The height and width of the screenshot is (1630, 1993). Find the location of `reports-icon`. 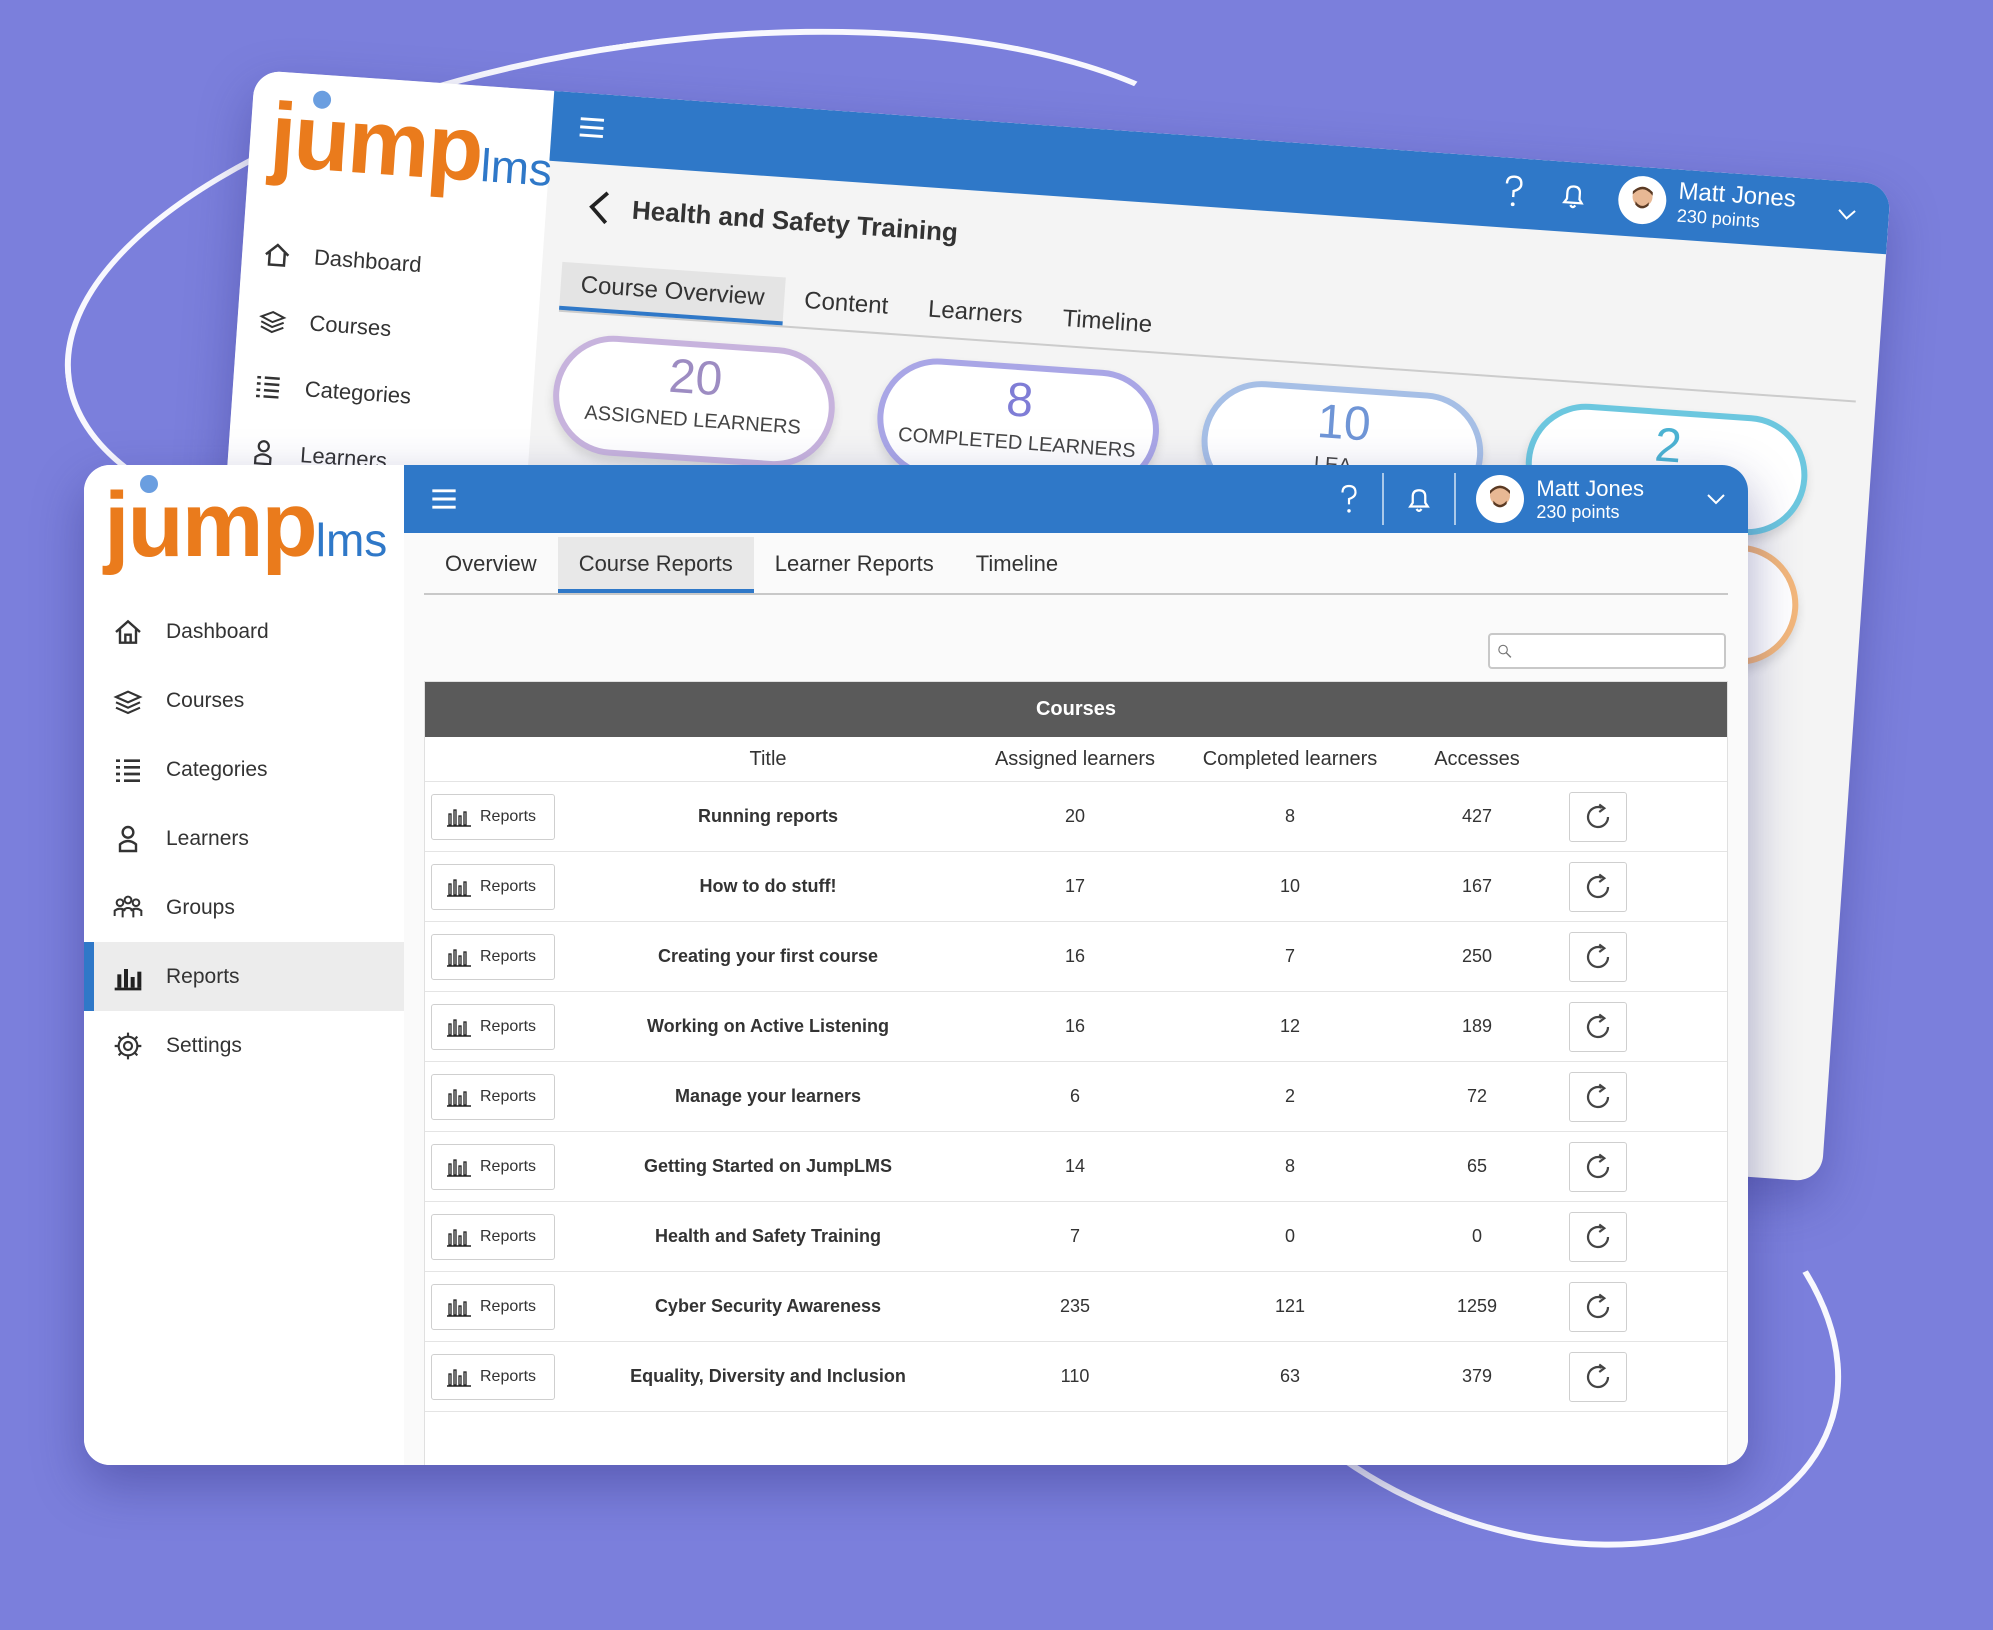

reports-icon is located at coordinates (128, 979).